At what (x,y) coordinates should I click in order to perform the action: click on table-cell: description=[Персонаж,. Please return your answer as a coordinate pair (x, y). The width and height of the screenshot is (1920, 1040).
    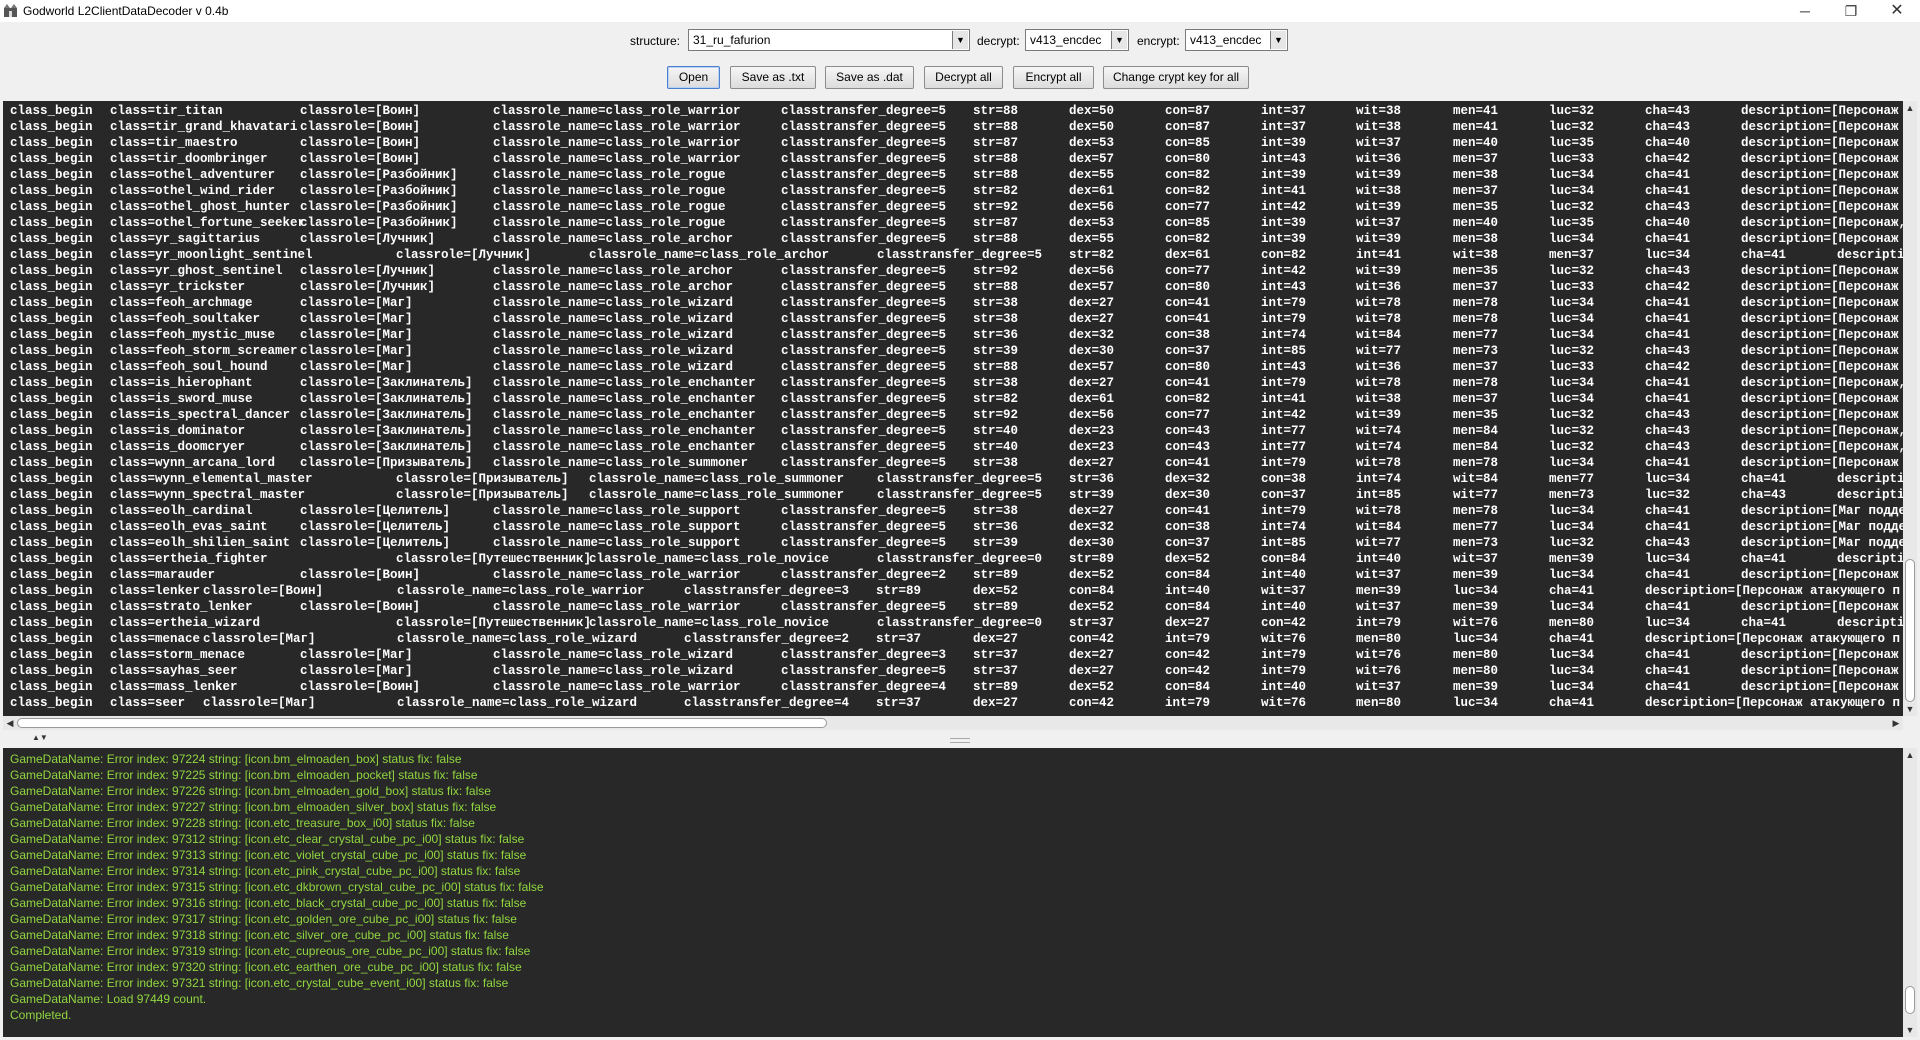
    Looking at the image, I should click on (1822, 447).